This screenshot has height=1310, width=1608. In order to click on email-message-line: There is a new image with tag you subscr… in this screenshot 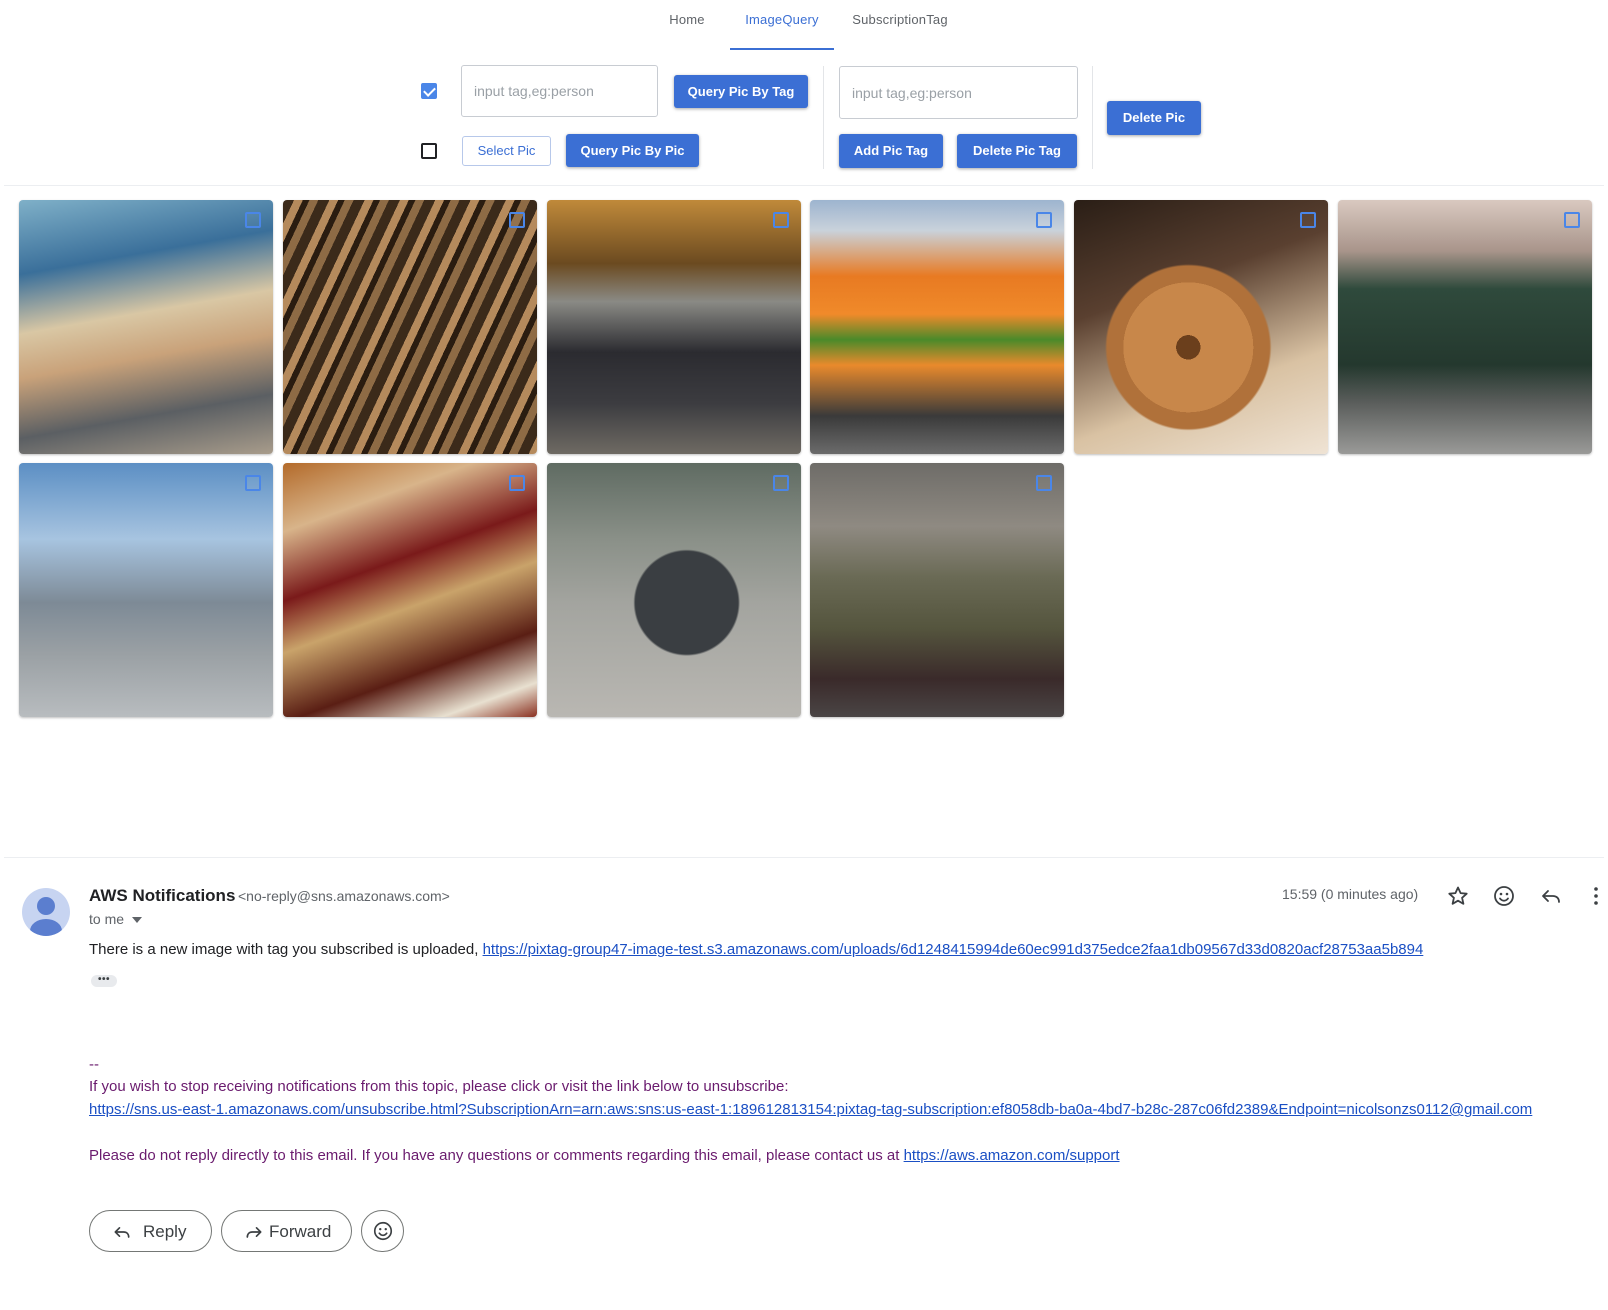, I will do `click(756, 949)`.